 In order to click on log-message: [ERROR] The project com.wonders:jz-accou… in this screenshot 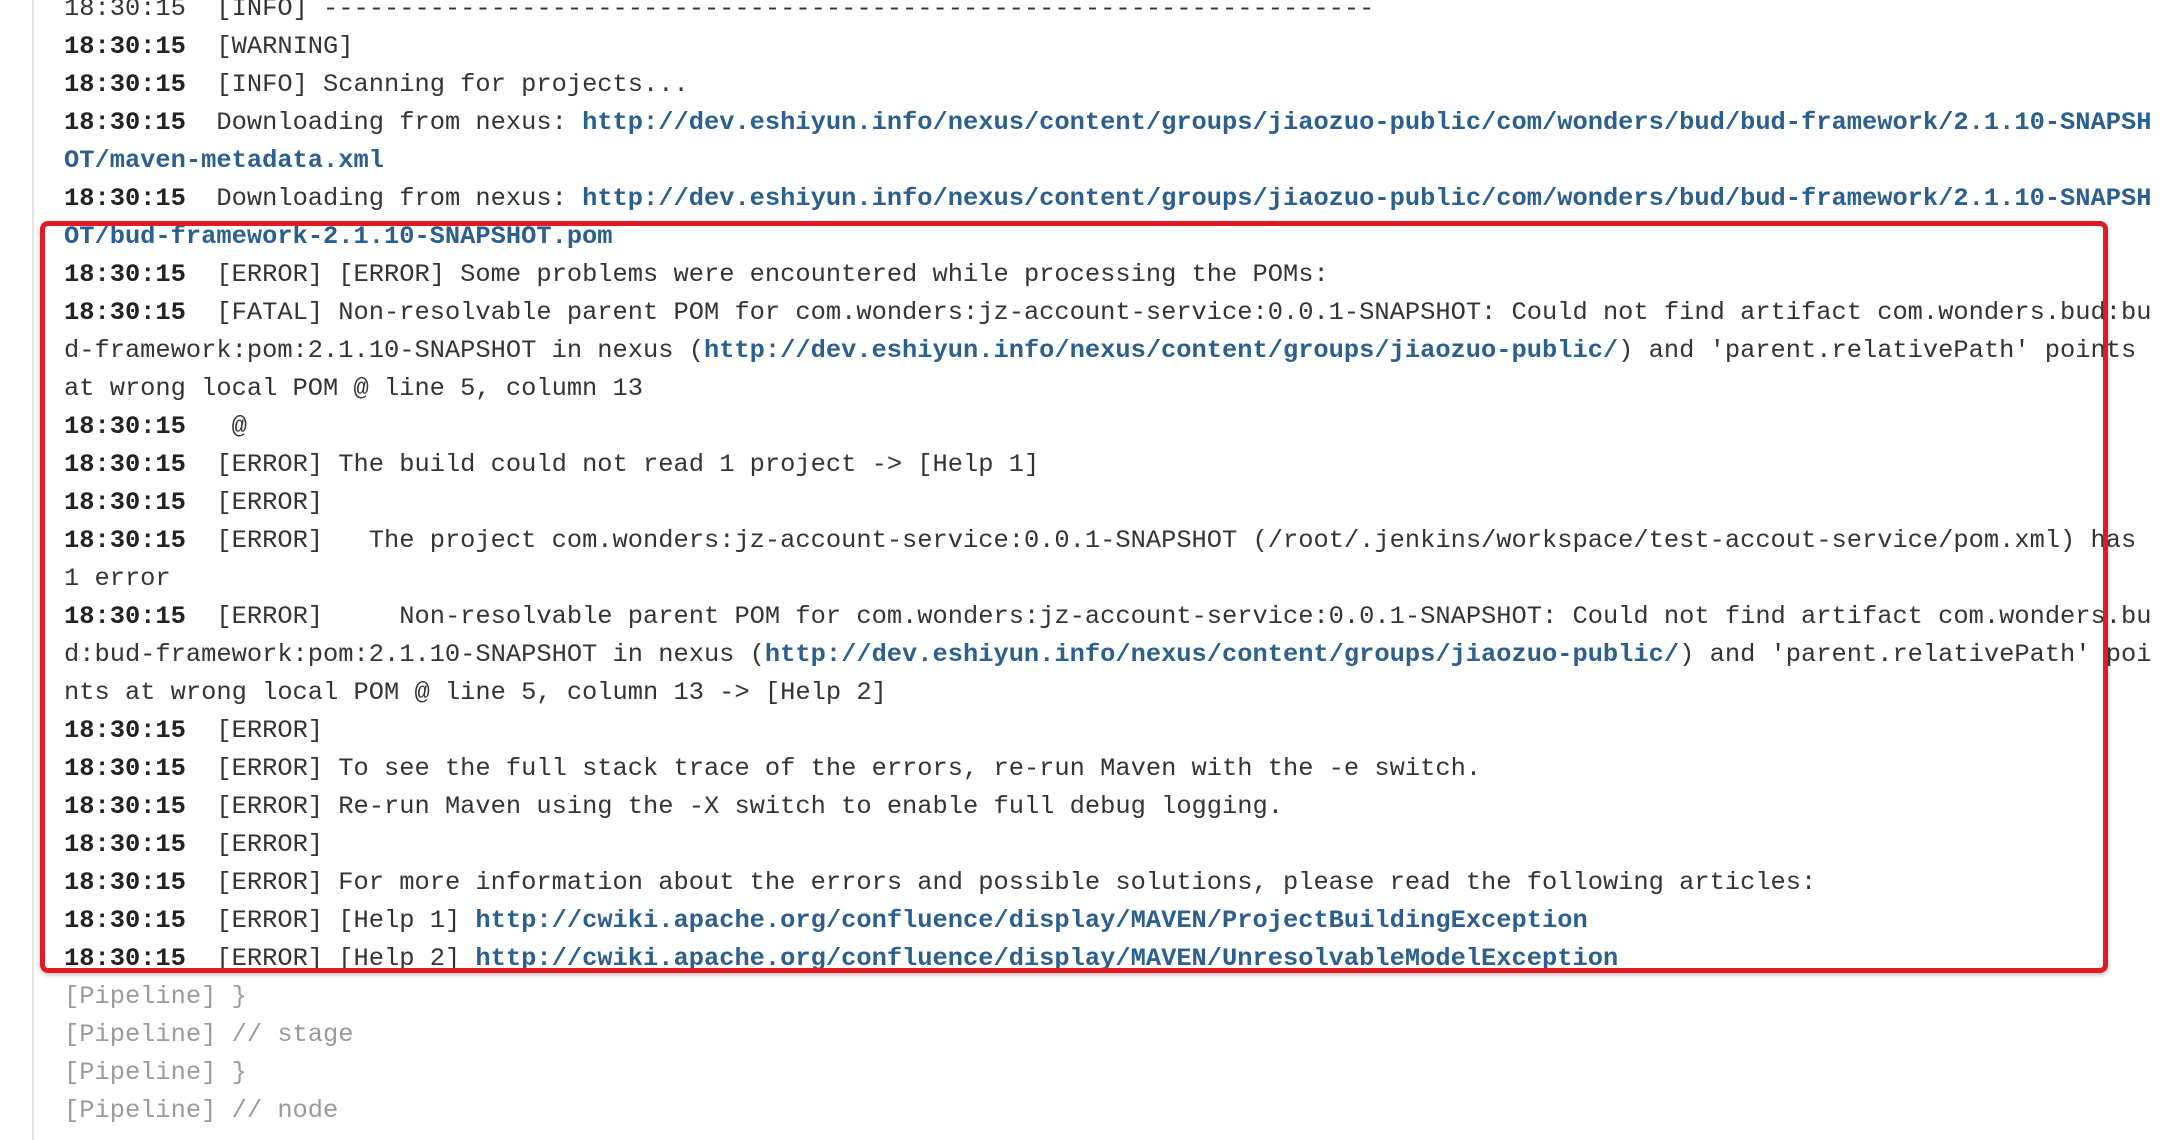, I will do `click(1108, 559)`.